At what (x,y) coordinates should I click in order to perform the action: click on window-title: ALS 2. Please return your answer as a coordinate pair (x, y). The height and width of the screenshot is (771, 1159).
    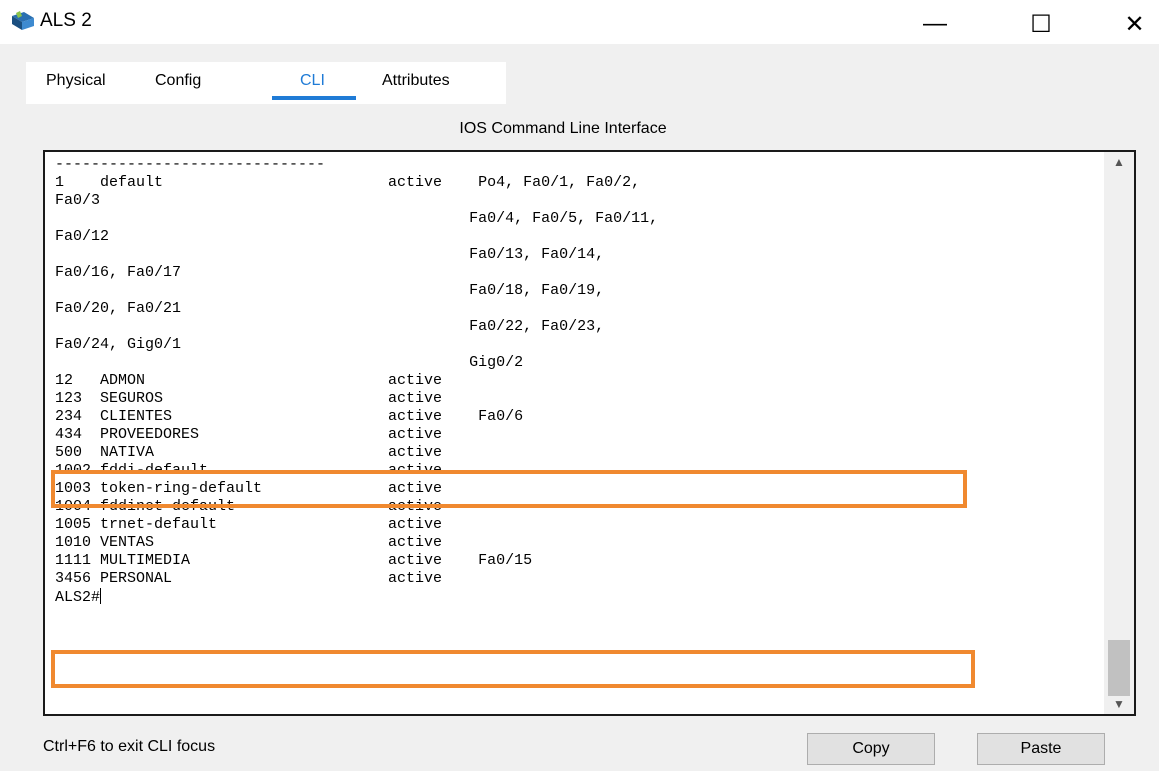
    Looking at the image, I should click on (66, 20).